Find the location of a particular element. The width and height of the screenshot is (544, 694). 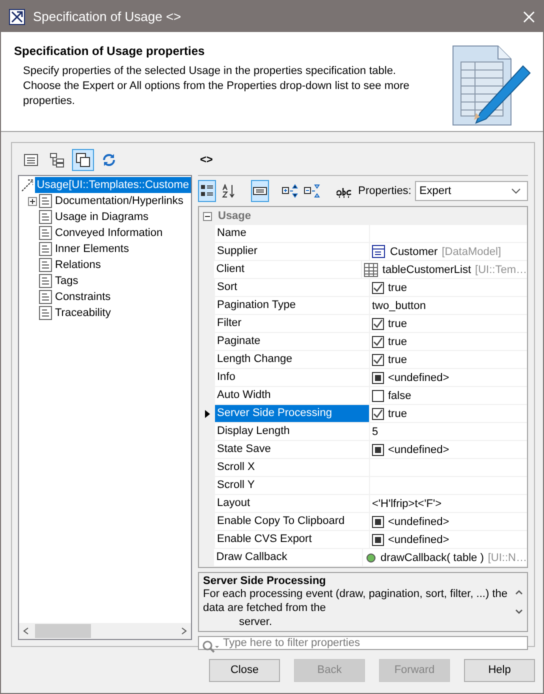

categorized-list-icon is located at coordinates (207, 191).